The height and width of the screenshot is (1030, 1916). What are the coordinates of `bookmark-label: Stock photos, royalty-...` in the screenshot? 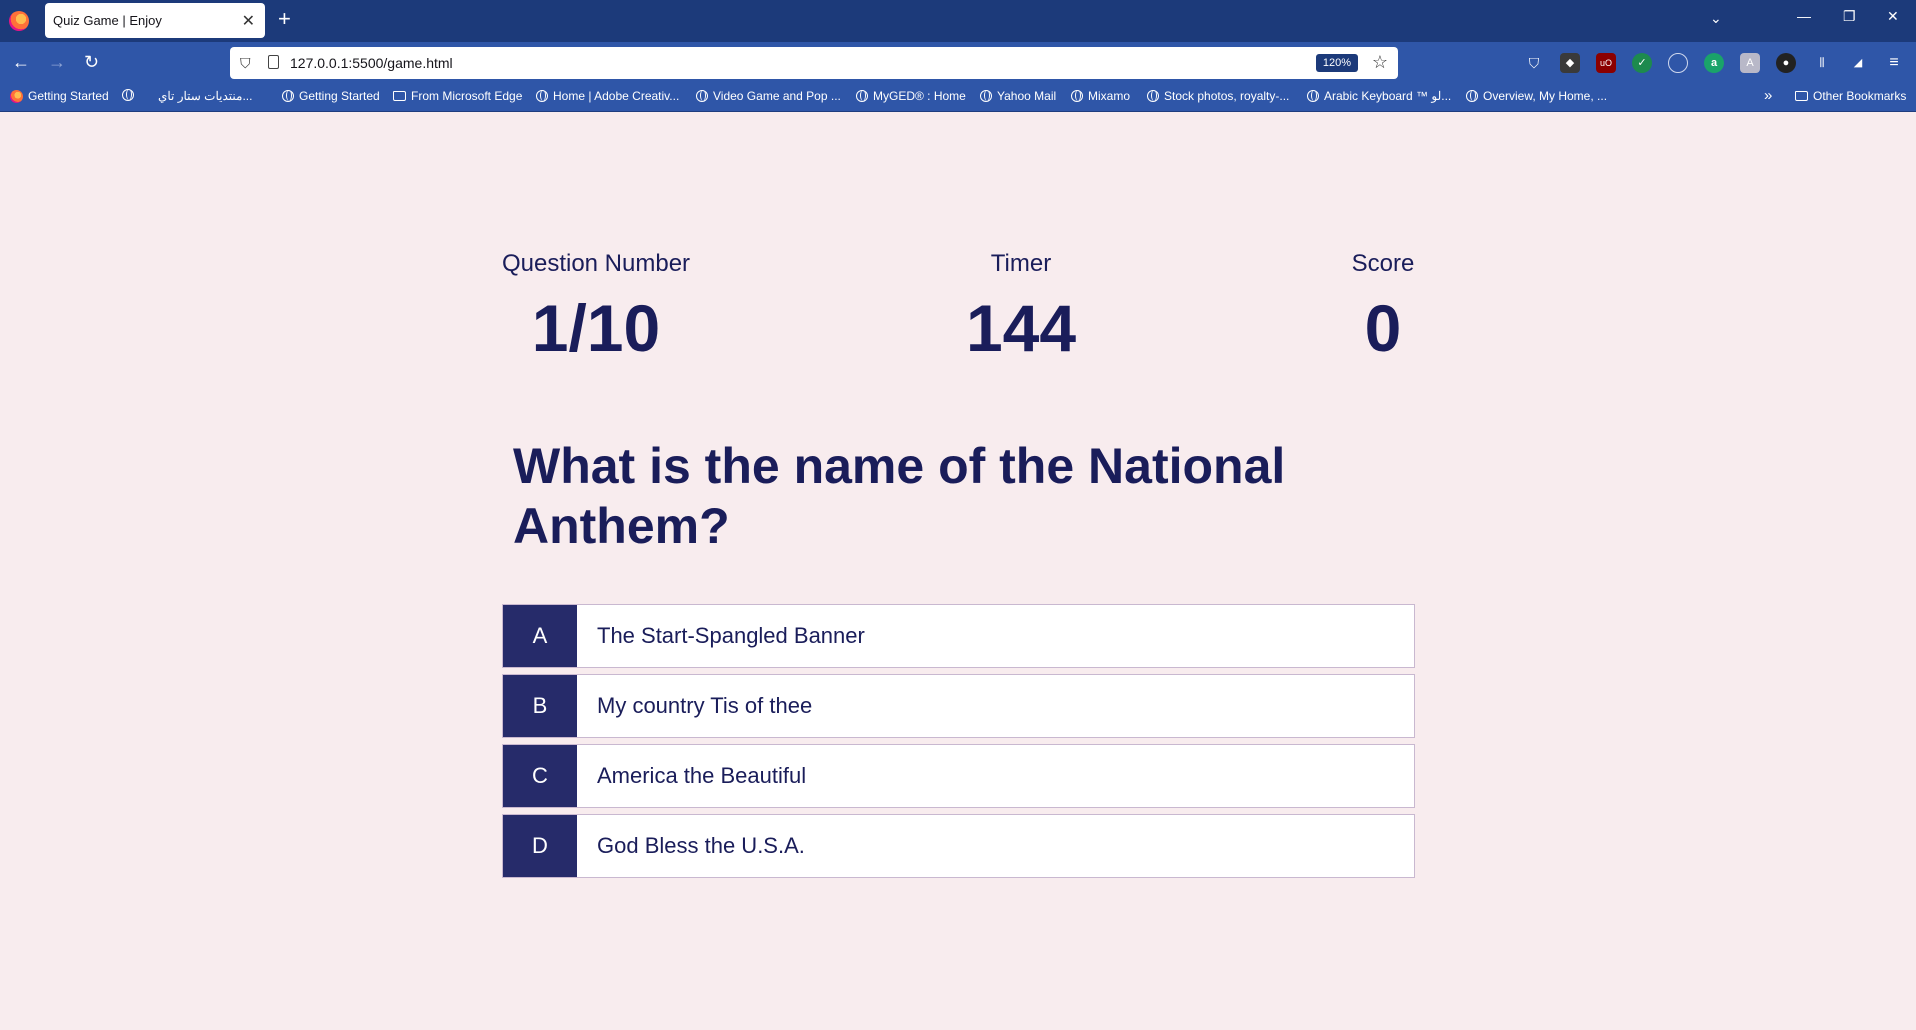 It's located at (1227, 96).